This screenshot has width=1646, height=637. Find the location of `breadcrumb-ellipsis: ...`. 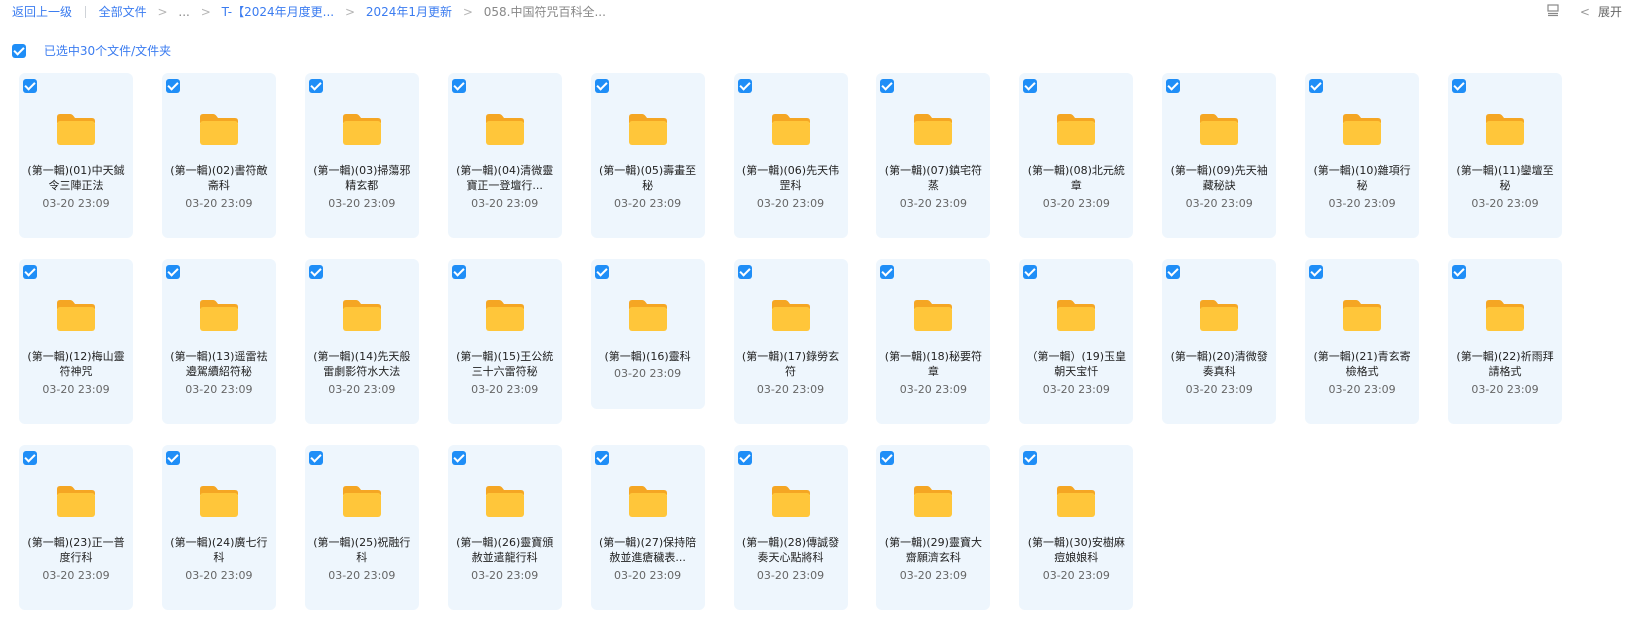

breadcrumb-ellipsis: ... is located at coordinates (183, 12).